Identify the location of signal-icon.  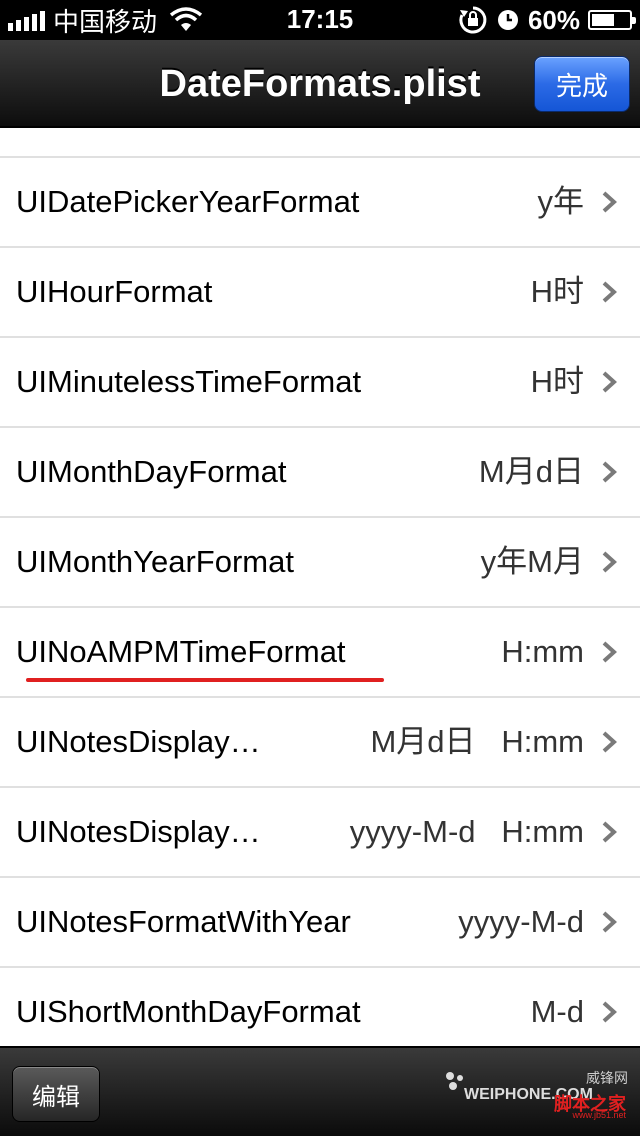
(26, 20).